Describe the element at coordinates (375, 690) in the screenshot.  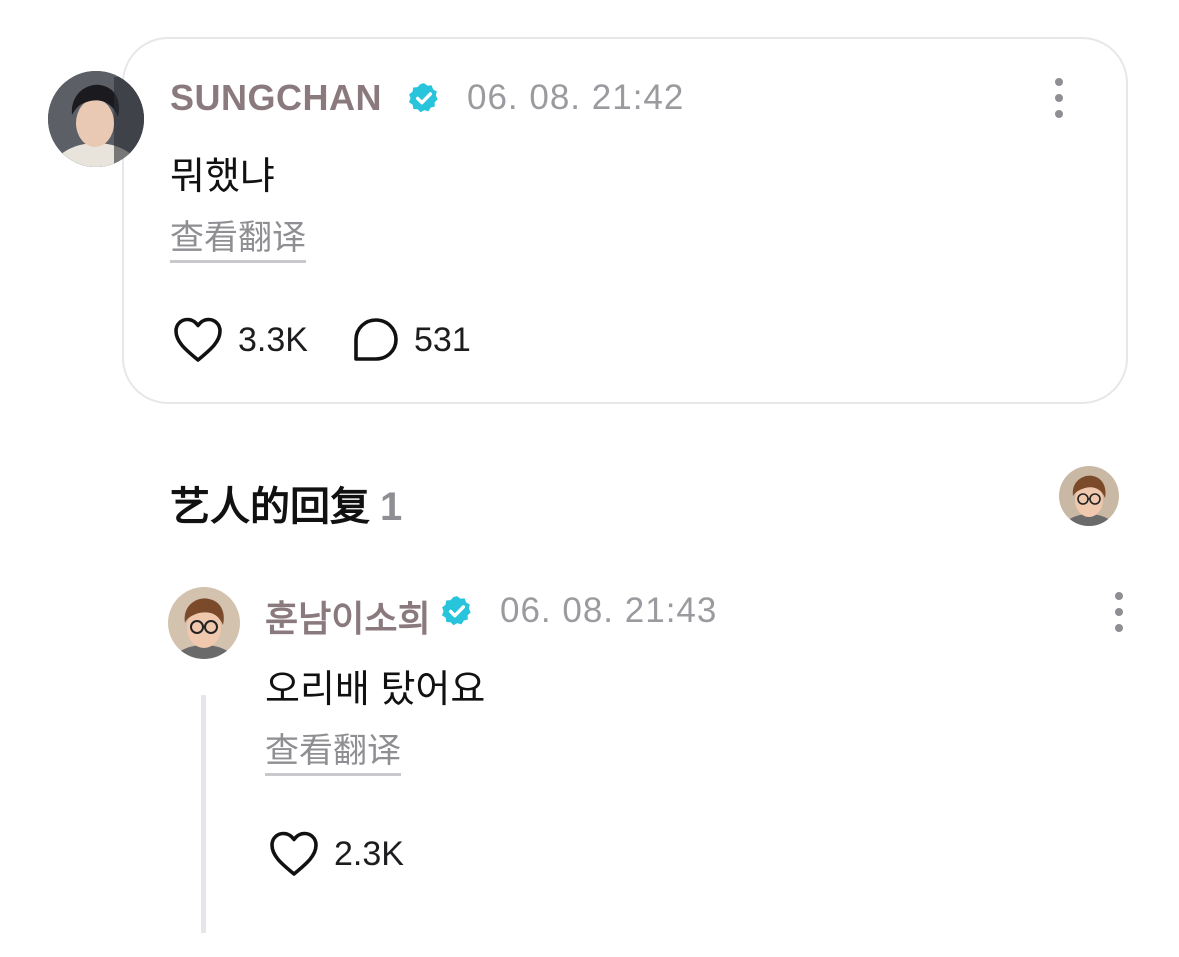
I see `reply-text: 오리배 탔어요` at that location.